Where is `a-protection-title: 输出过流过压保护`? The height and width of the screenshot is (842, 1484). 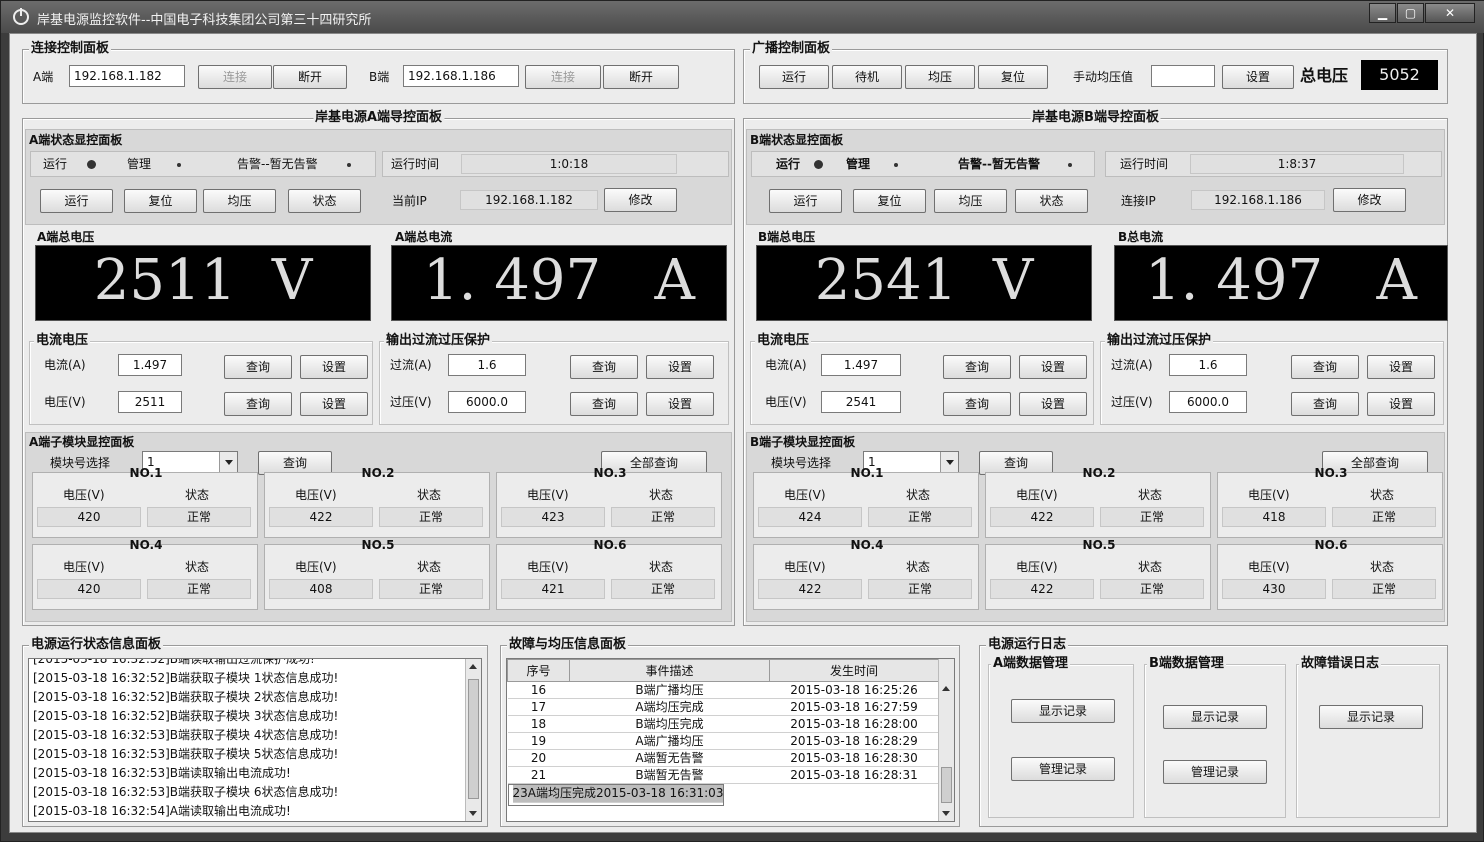 a-protection-title: 输出过流过压保护 is located at coordinates (438, 341).